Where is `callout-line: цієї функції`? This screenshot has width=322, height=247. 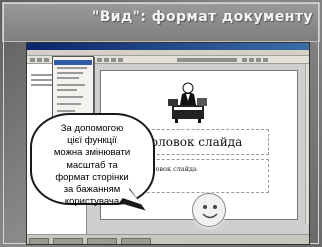 callout-line: цієї функції is located at coordinates (92, 141).